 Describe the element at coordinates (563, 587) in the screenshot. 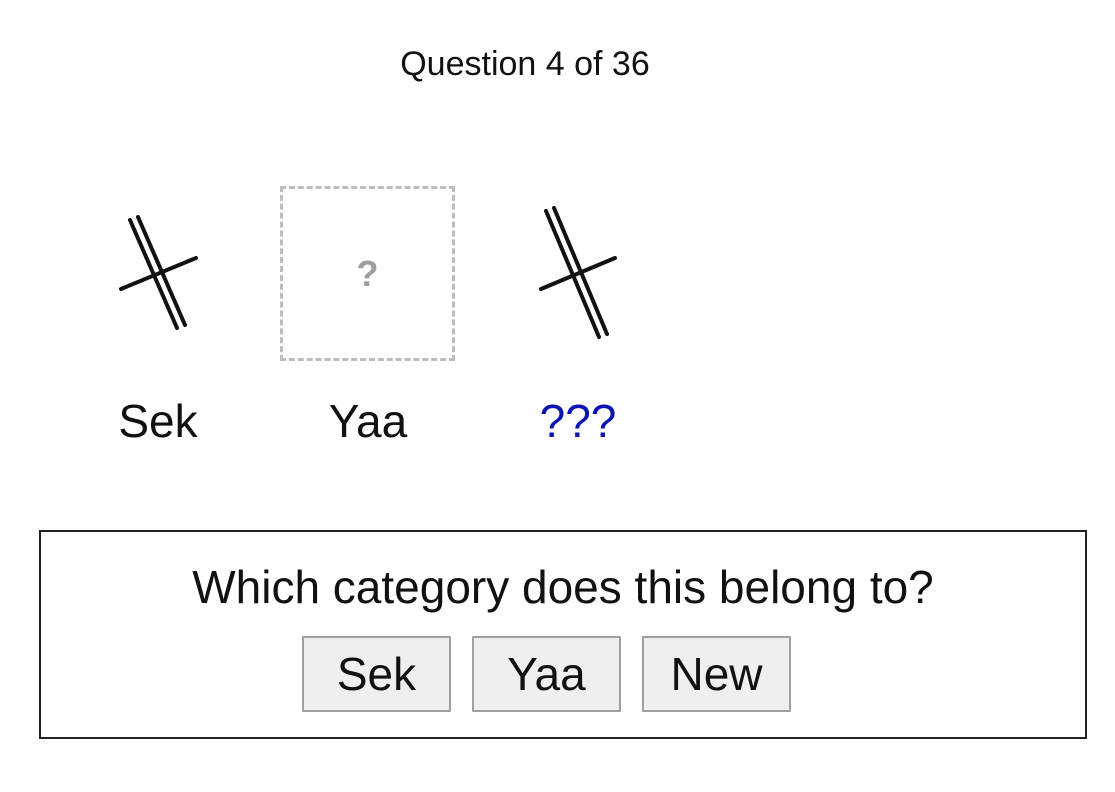

I see `question-prompt: Which category does this belong to?` at that location.